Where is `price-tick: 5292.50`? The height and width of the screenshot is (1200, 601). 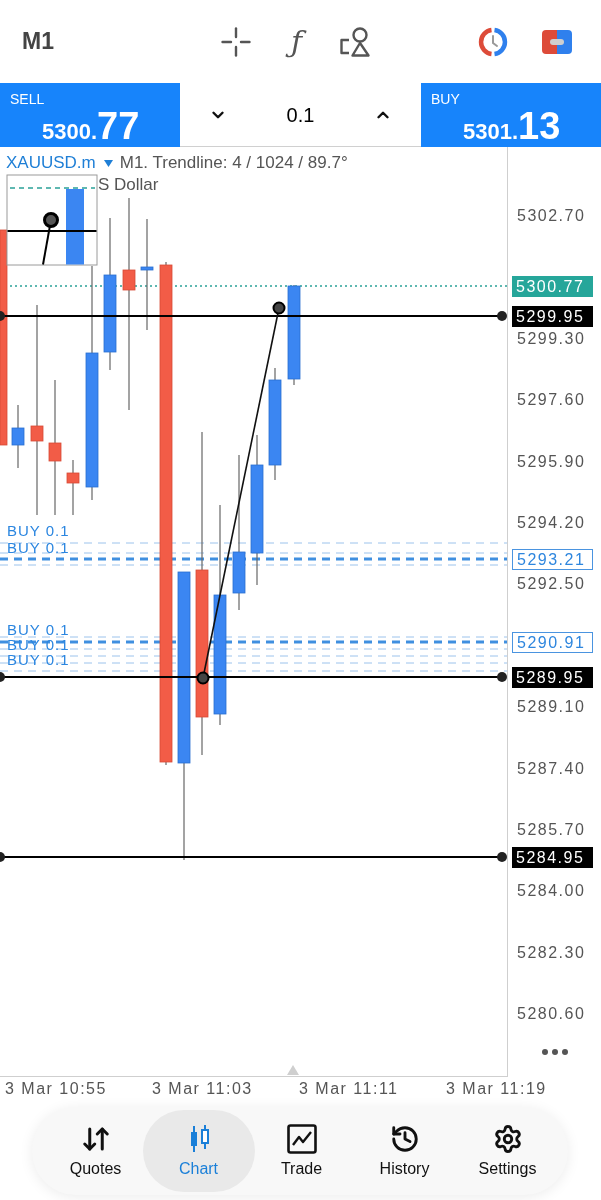 price-tick: 5292.50 is located at coordinates (551, 584).